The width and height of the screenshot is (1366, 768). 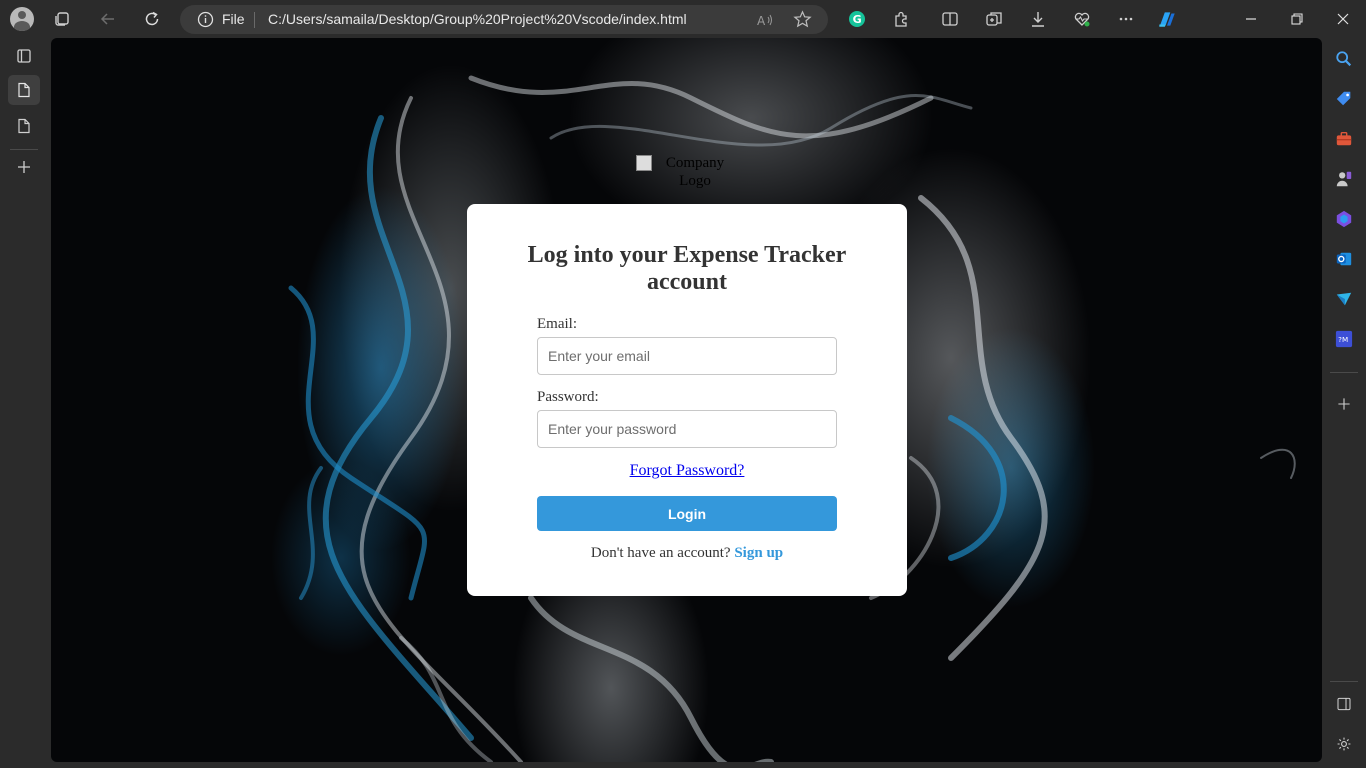 What do you see at coordinates (108, 19) in the screenshot?
I see `back-arrow-icon` at bounding box center [108, 19].